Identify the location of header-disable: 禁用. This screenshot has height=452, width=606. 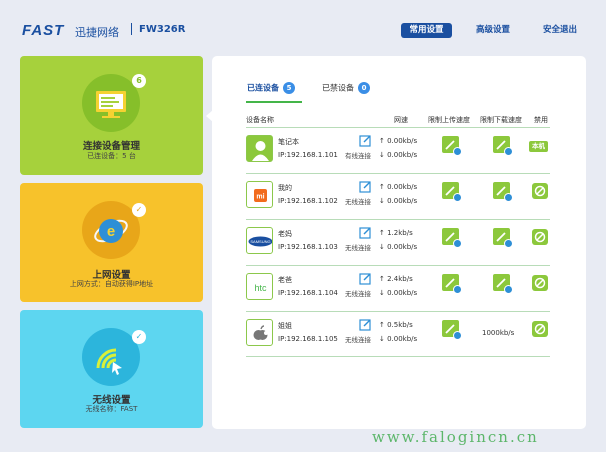
(541, 120).